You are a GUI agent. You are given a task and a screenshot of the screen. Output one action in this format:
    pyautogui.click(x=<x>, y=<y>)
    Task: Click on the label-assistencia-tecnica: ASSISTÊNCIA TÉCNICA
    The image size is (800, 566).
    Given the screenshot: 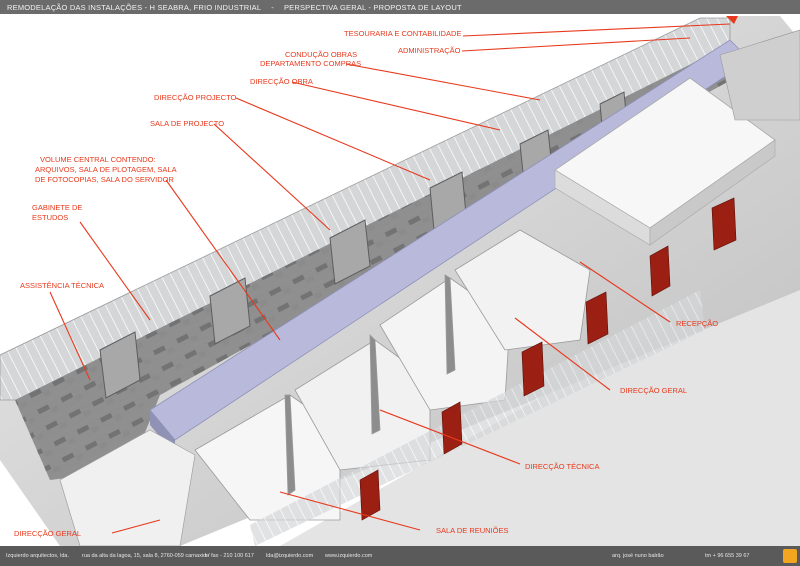 What is the action you would take?
    pyautogui.click(x=62, y=285)
    